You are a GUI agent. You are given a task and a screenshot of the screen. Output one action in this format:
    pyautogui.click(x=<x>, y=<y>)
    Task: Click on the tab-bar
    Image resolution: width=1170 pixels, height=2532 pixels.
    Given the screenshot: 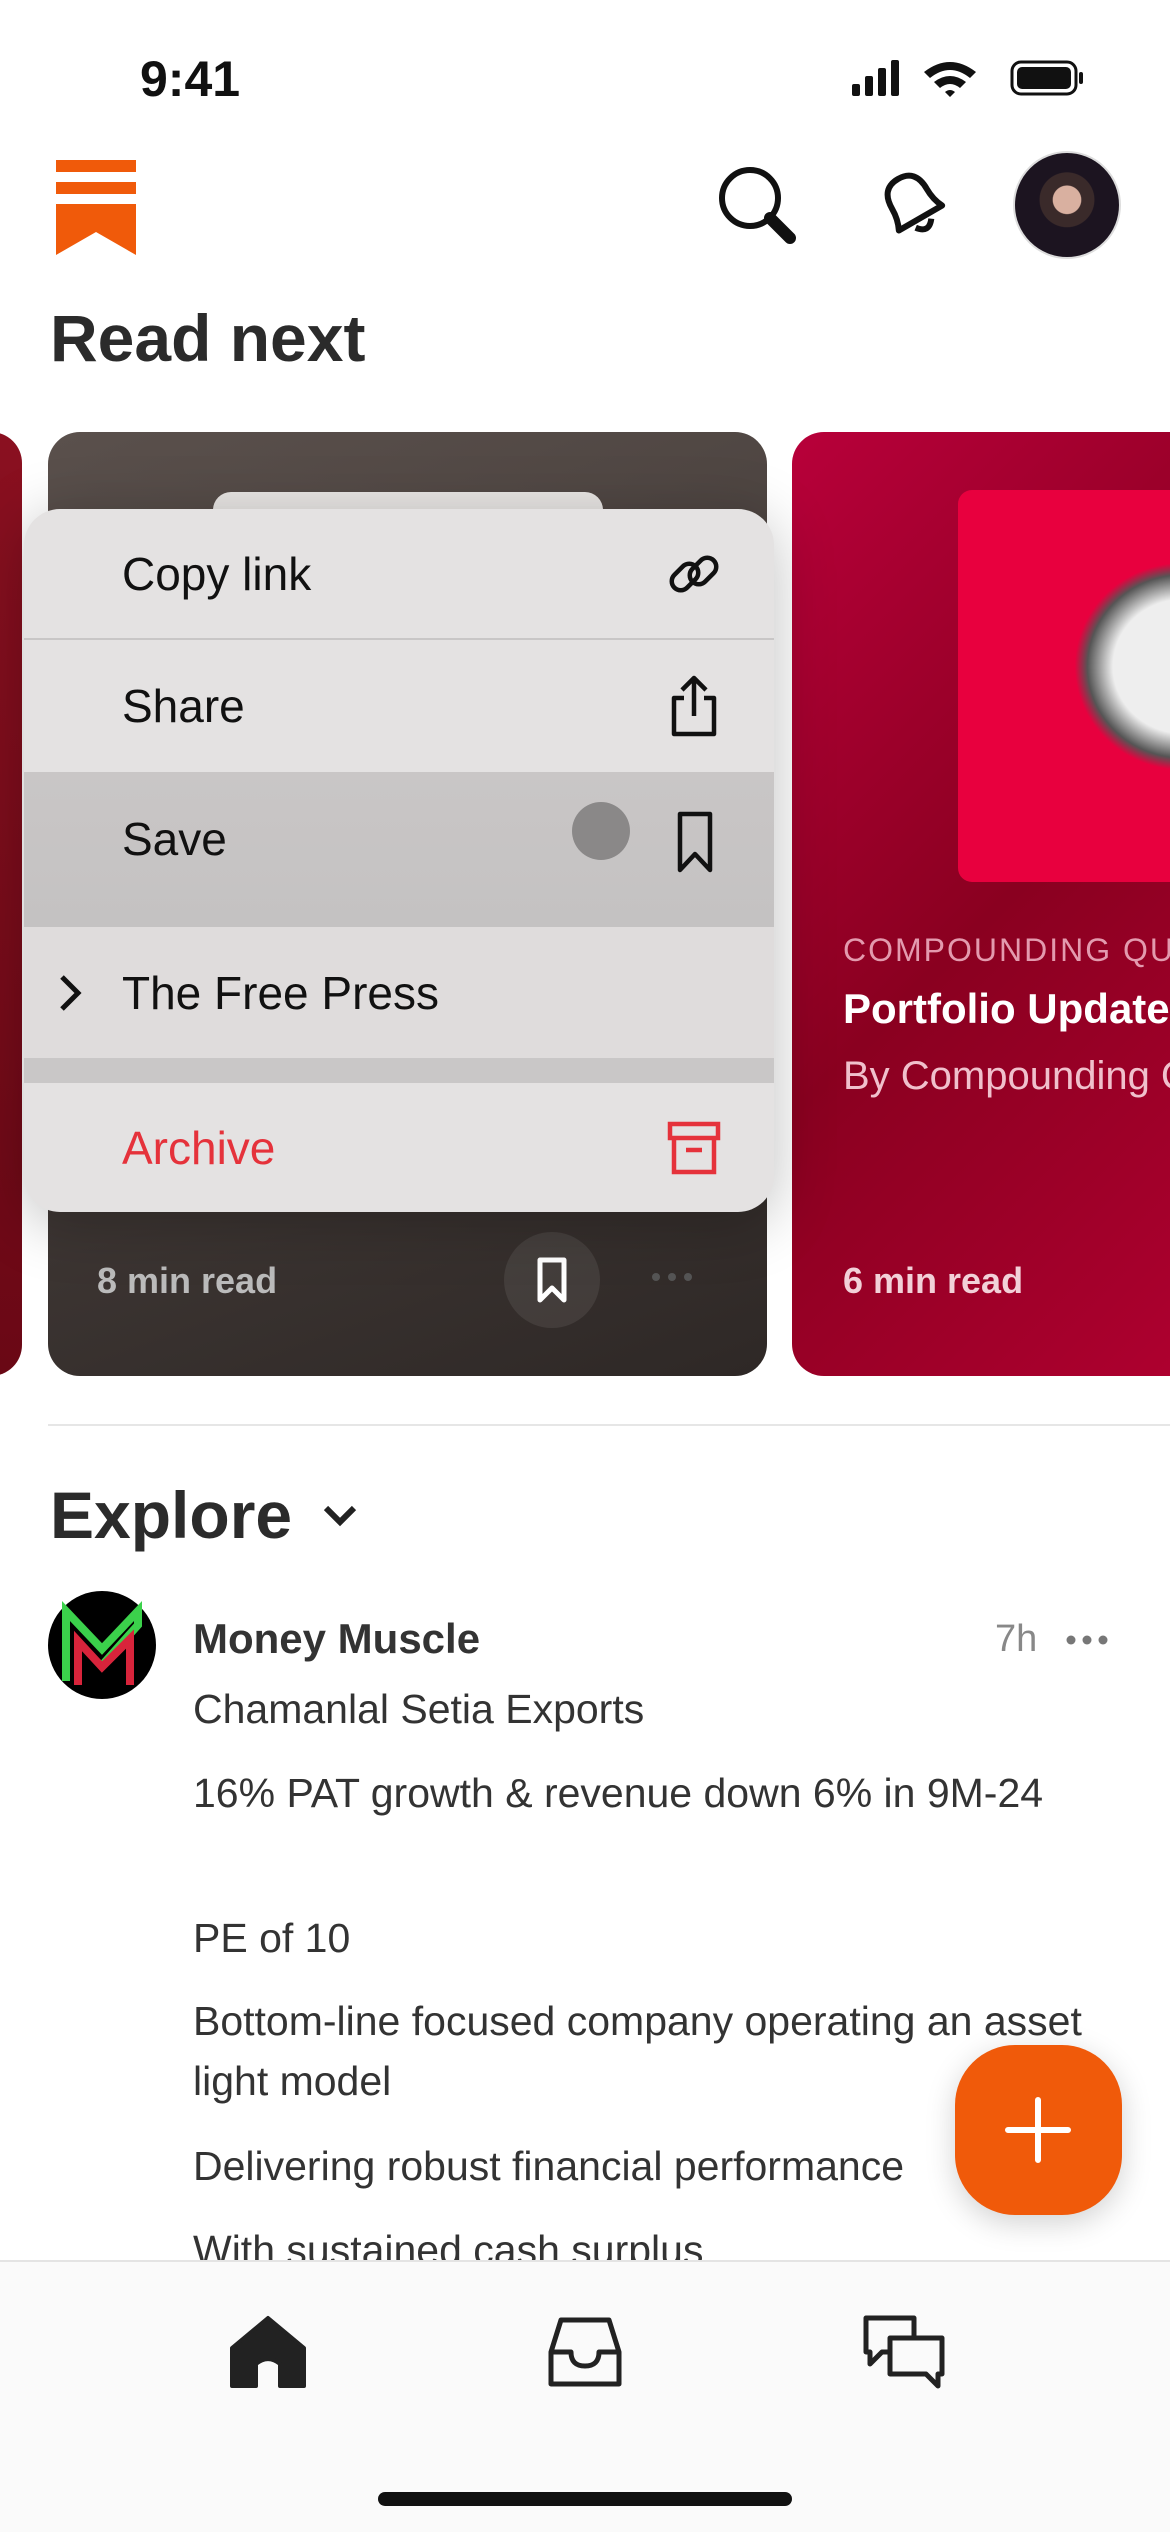 What is the action you would take?
    pyautogui.click(x=585, y=2396)
    